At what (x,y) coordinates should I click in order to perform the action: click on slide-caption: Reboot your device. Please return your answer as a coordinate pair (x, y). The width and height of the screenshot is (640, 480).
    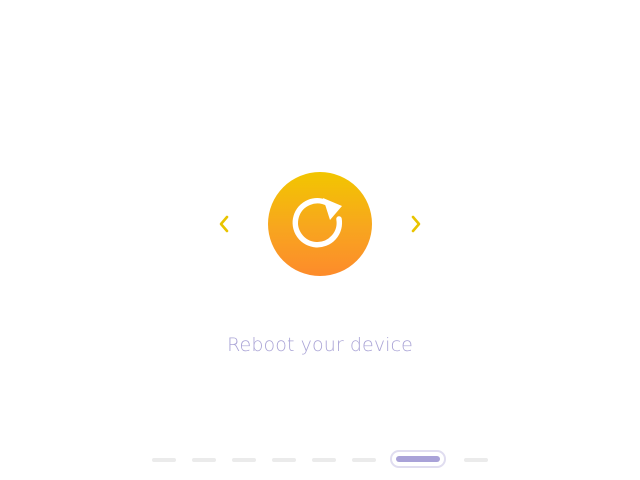
    Looking at the image, I should click on (320, 345).